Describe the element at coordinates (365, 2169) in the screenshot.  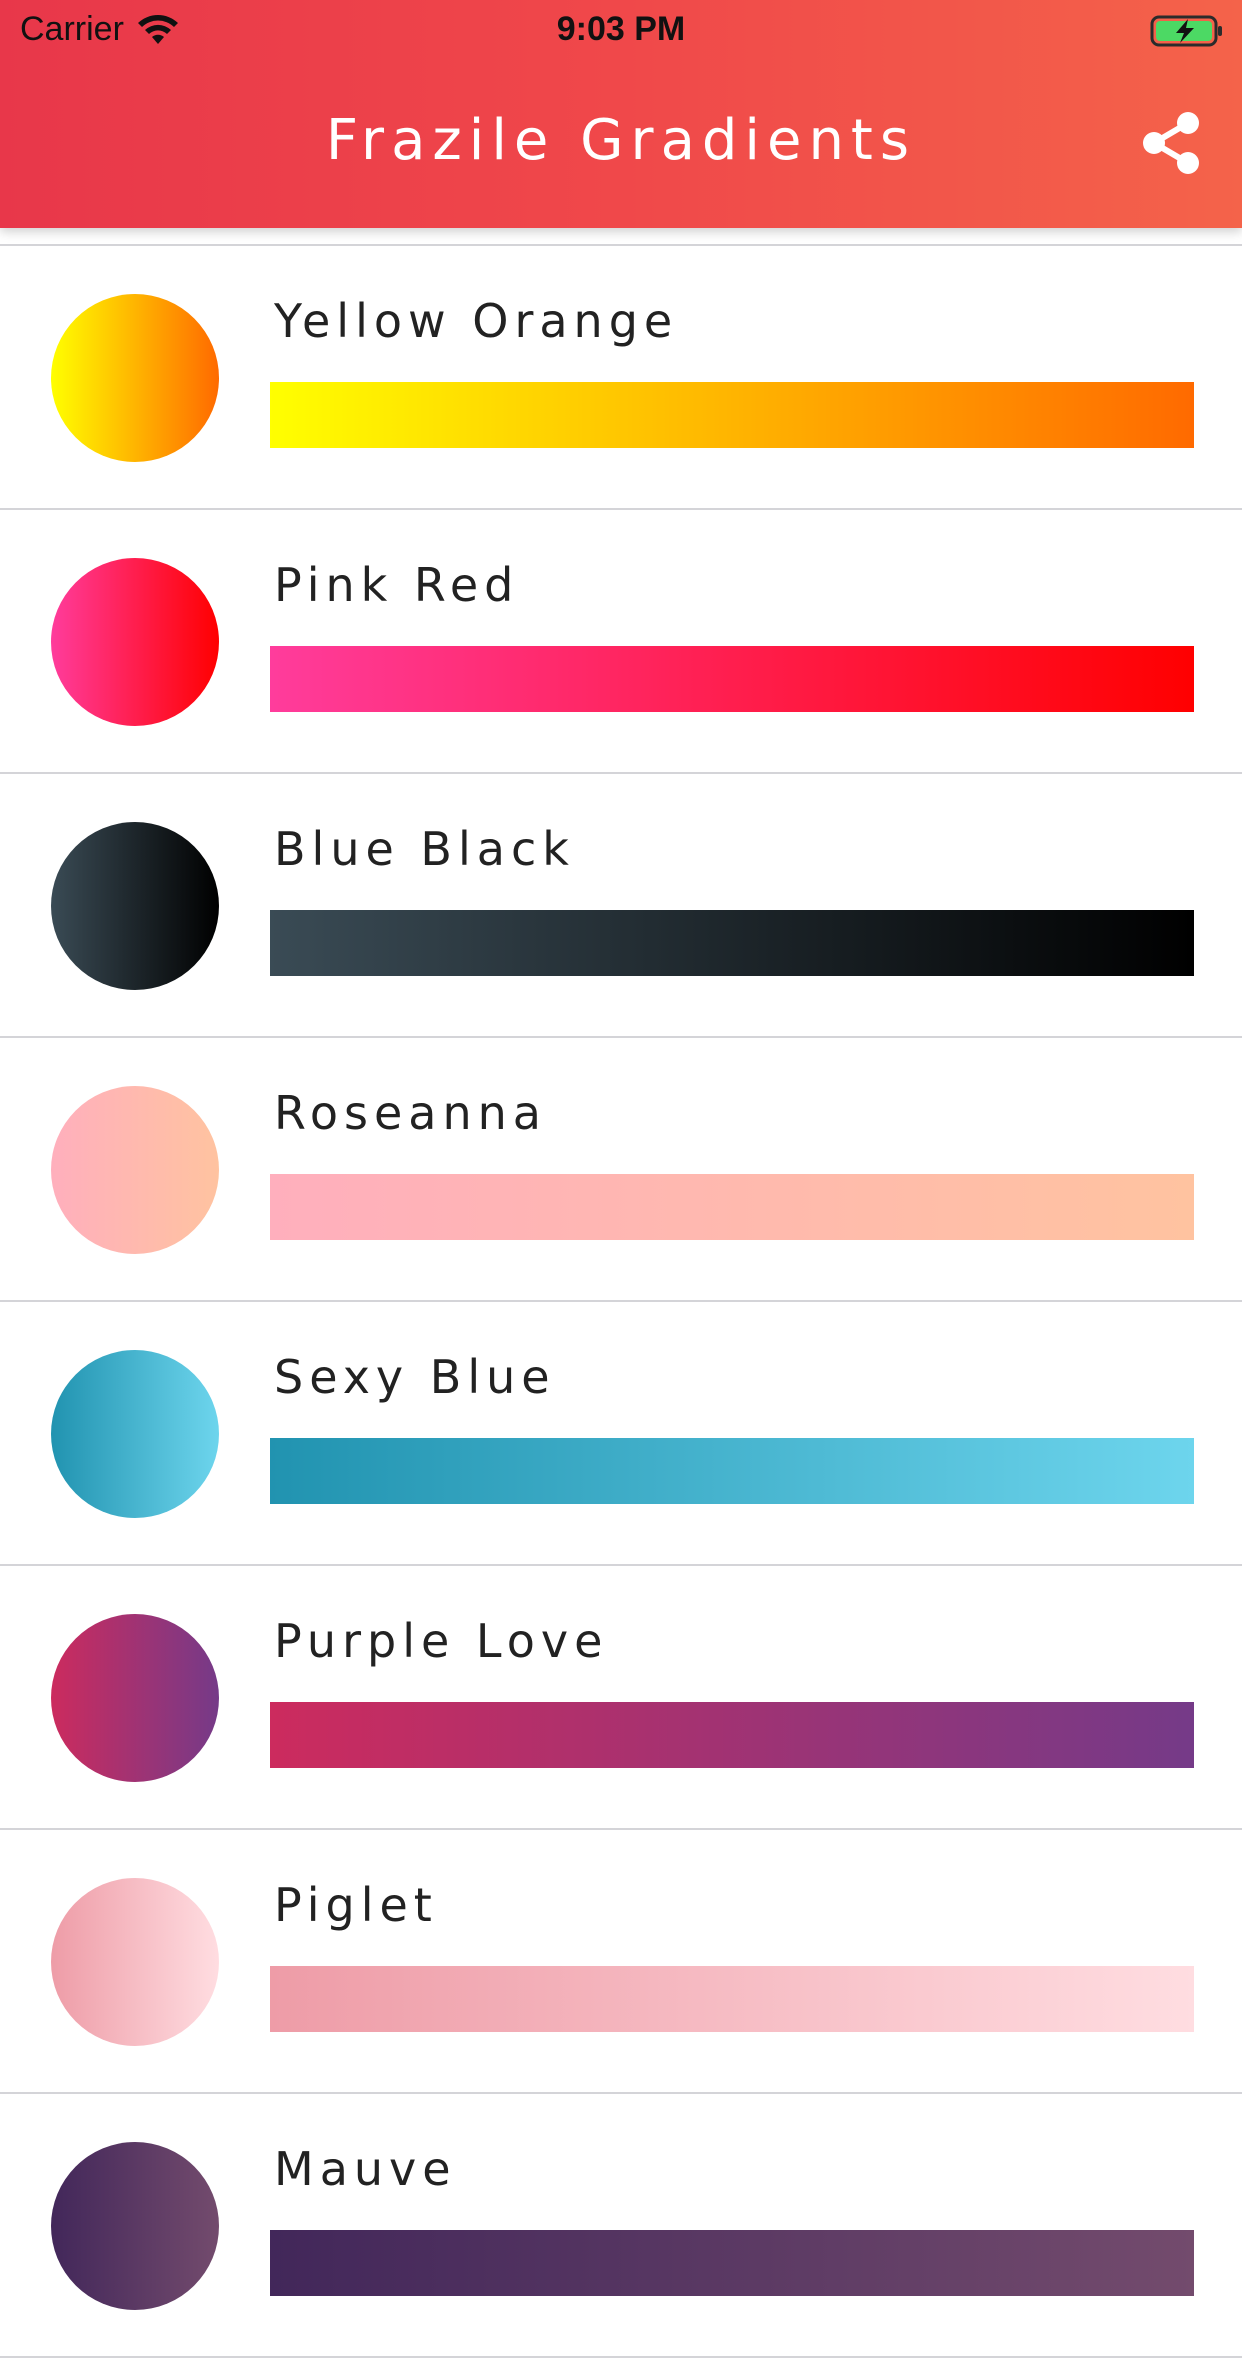
I see `gradient-name: Mauve` at that location.